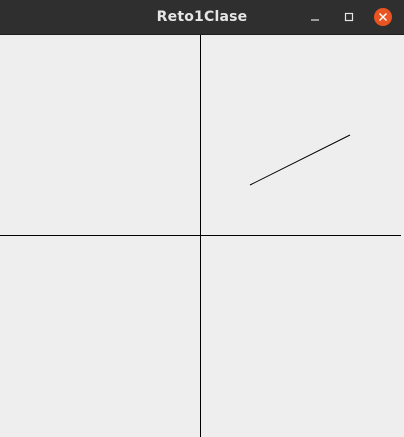  I want to click on close-icon, so click(383, 17).